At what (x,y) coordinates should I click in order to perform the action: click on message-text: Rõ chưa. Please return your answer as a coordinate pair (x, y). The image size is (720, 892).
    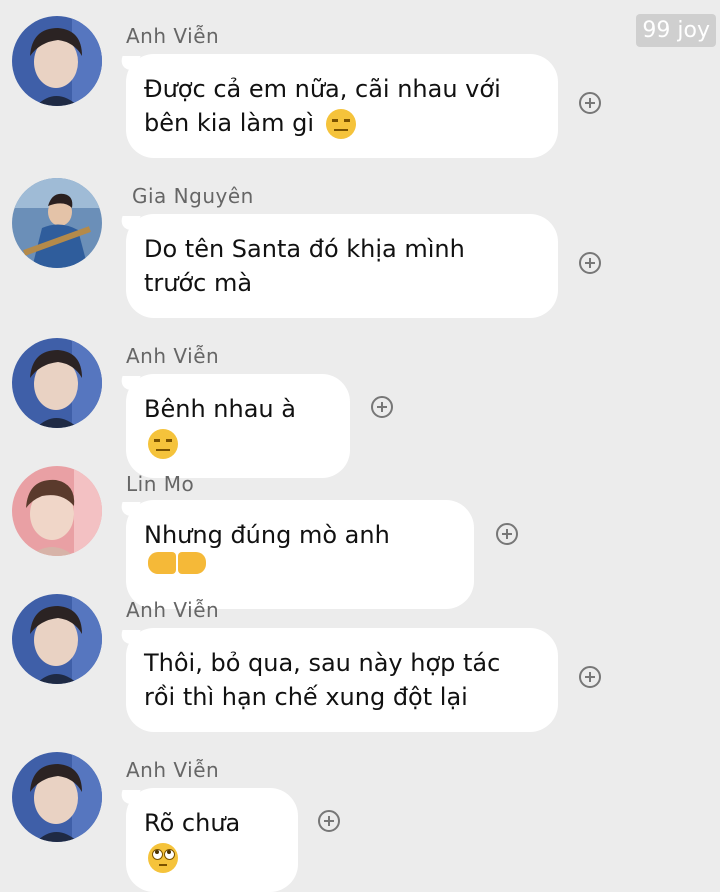
    Looking at the image, I should click on (192, 823).